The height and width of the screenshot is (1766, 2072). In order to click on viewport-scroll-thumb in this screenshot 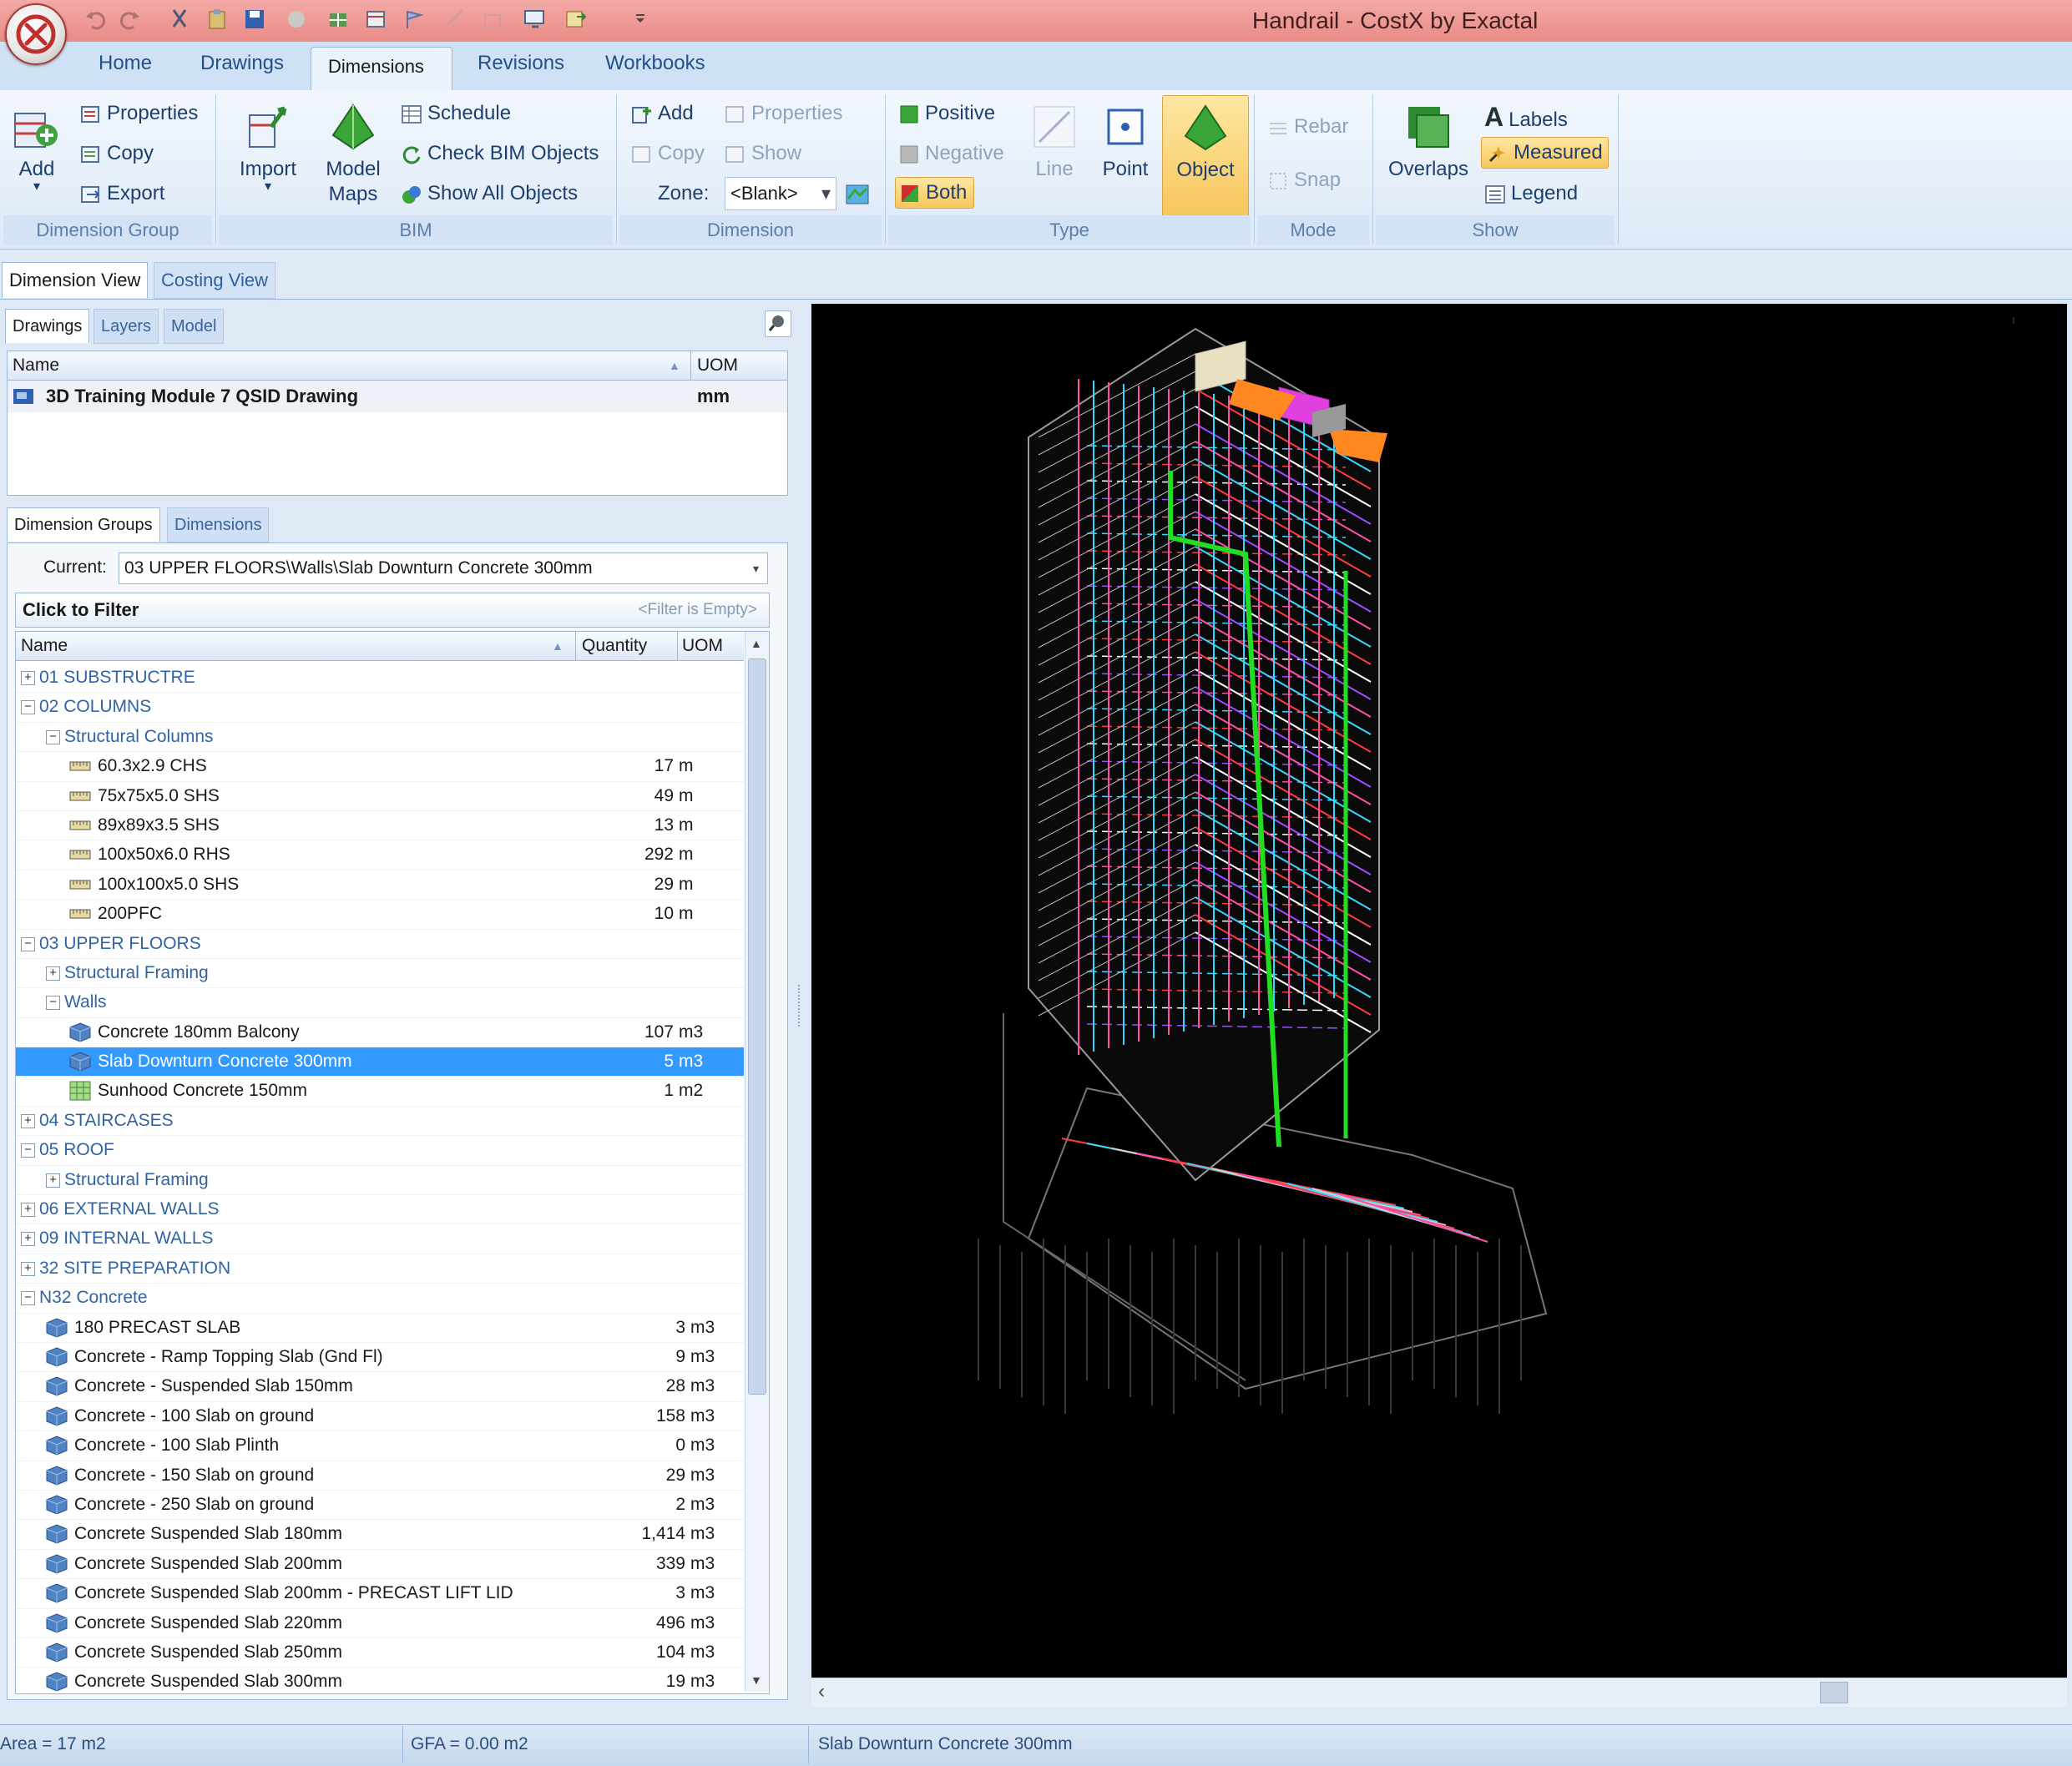, I will do `click(1834, 1692)`.